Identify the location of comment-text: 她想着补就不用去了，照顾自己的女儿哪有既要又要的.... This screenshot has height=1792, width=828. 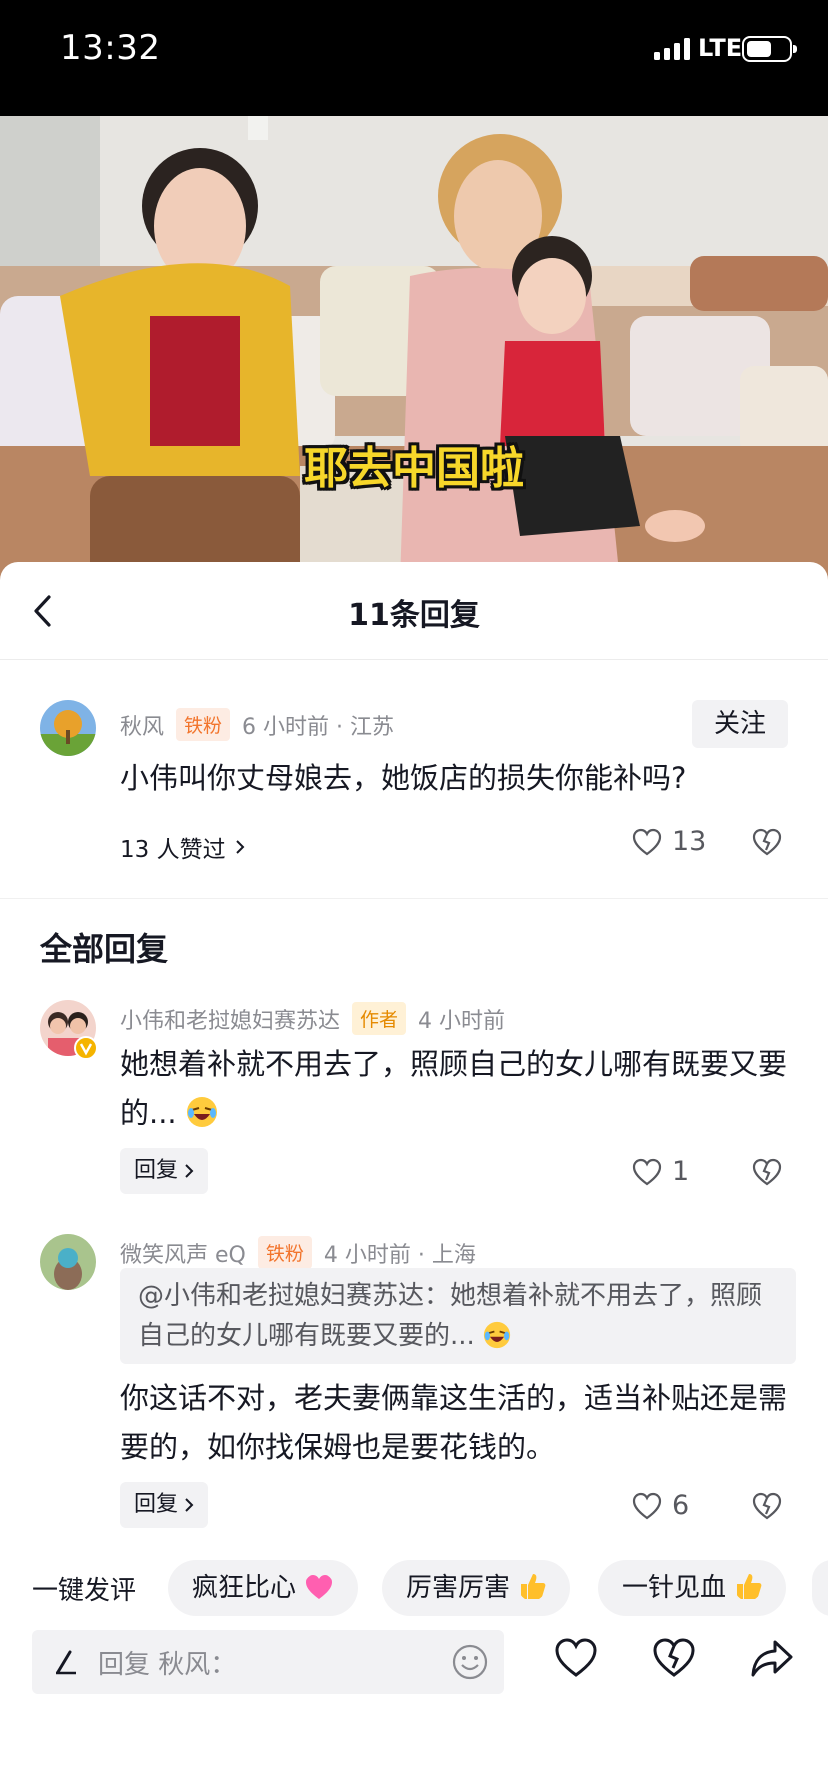
(458, 1089).